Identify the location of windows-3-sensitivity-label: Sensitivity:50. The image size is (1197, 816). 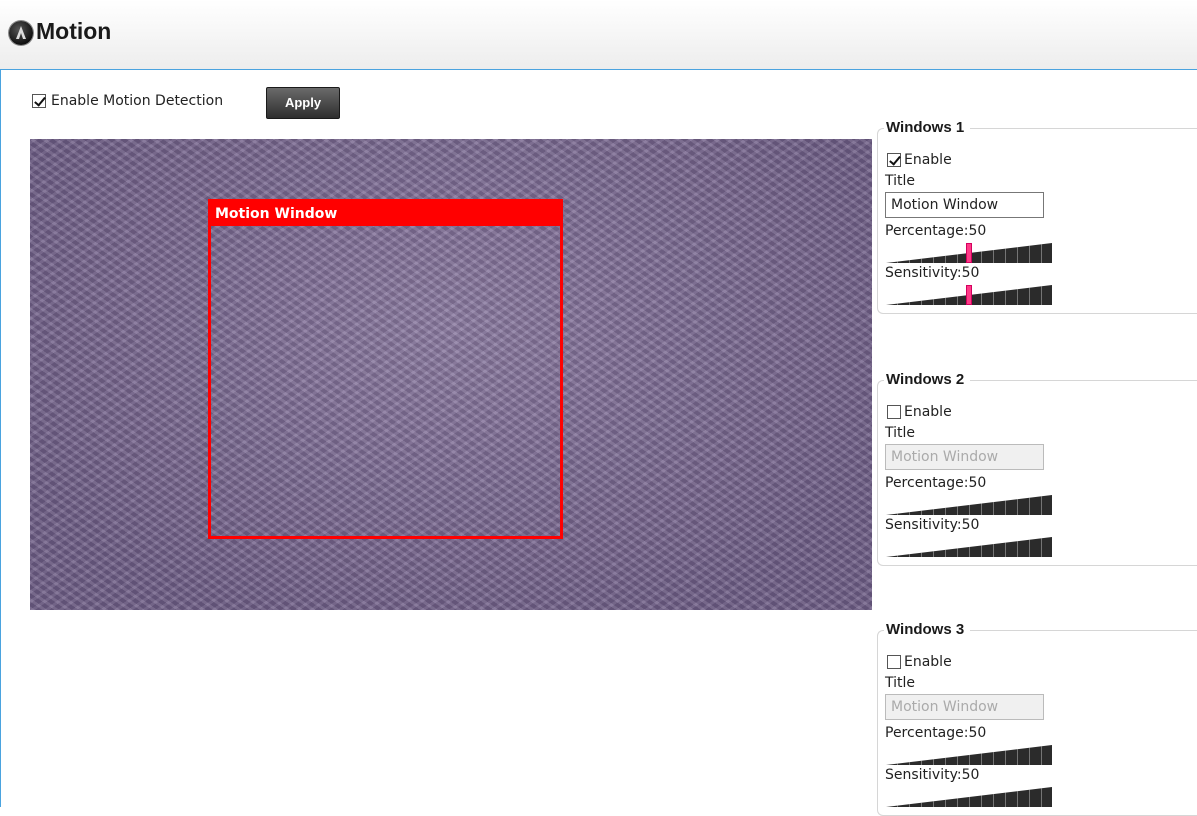
(932, 775).